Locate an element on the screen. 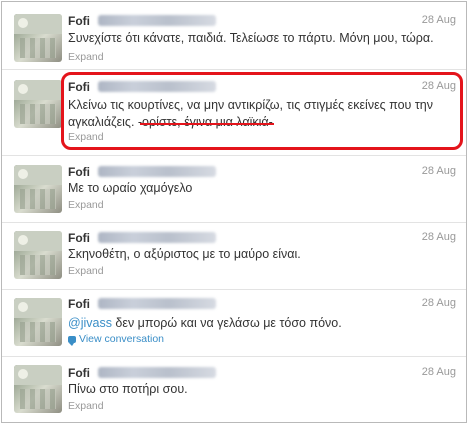 Image resolution: width=470 pixels, height=425 pixels. tweet: Fofi 28 Aug Πίνω στο ποτήρι σου. Expand is located at coordinates (234, 389).